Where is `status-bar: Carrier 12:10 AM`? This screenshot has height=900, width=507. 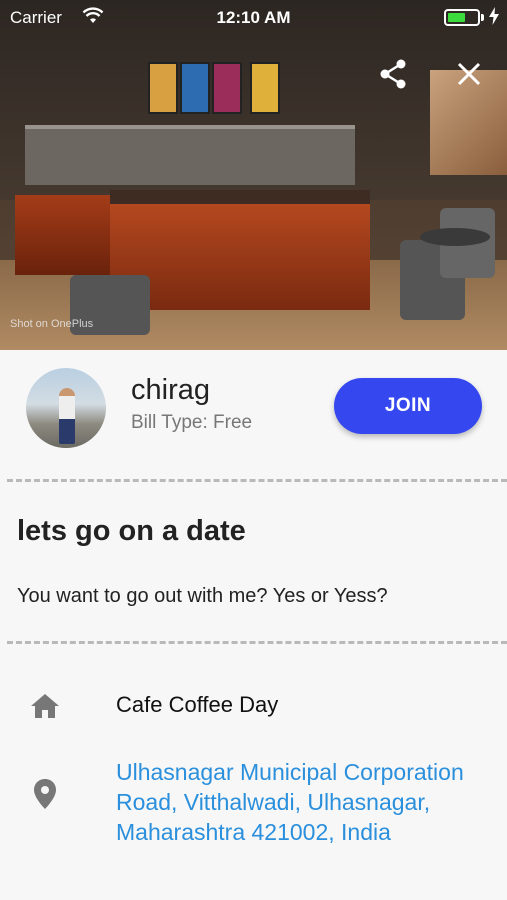 status-bar: Carrier 12:10 AM is located at coordinates (253, 18).